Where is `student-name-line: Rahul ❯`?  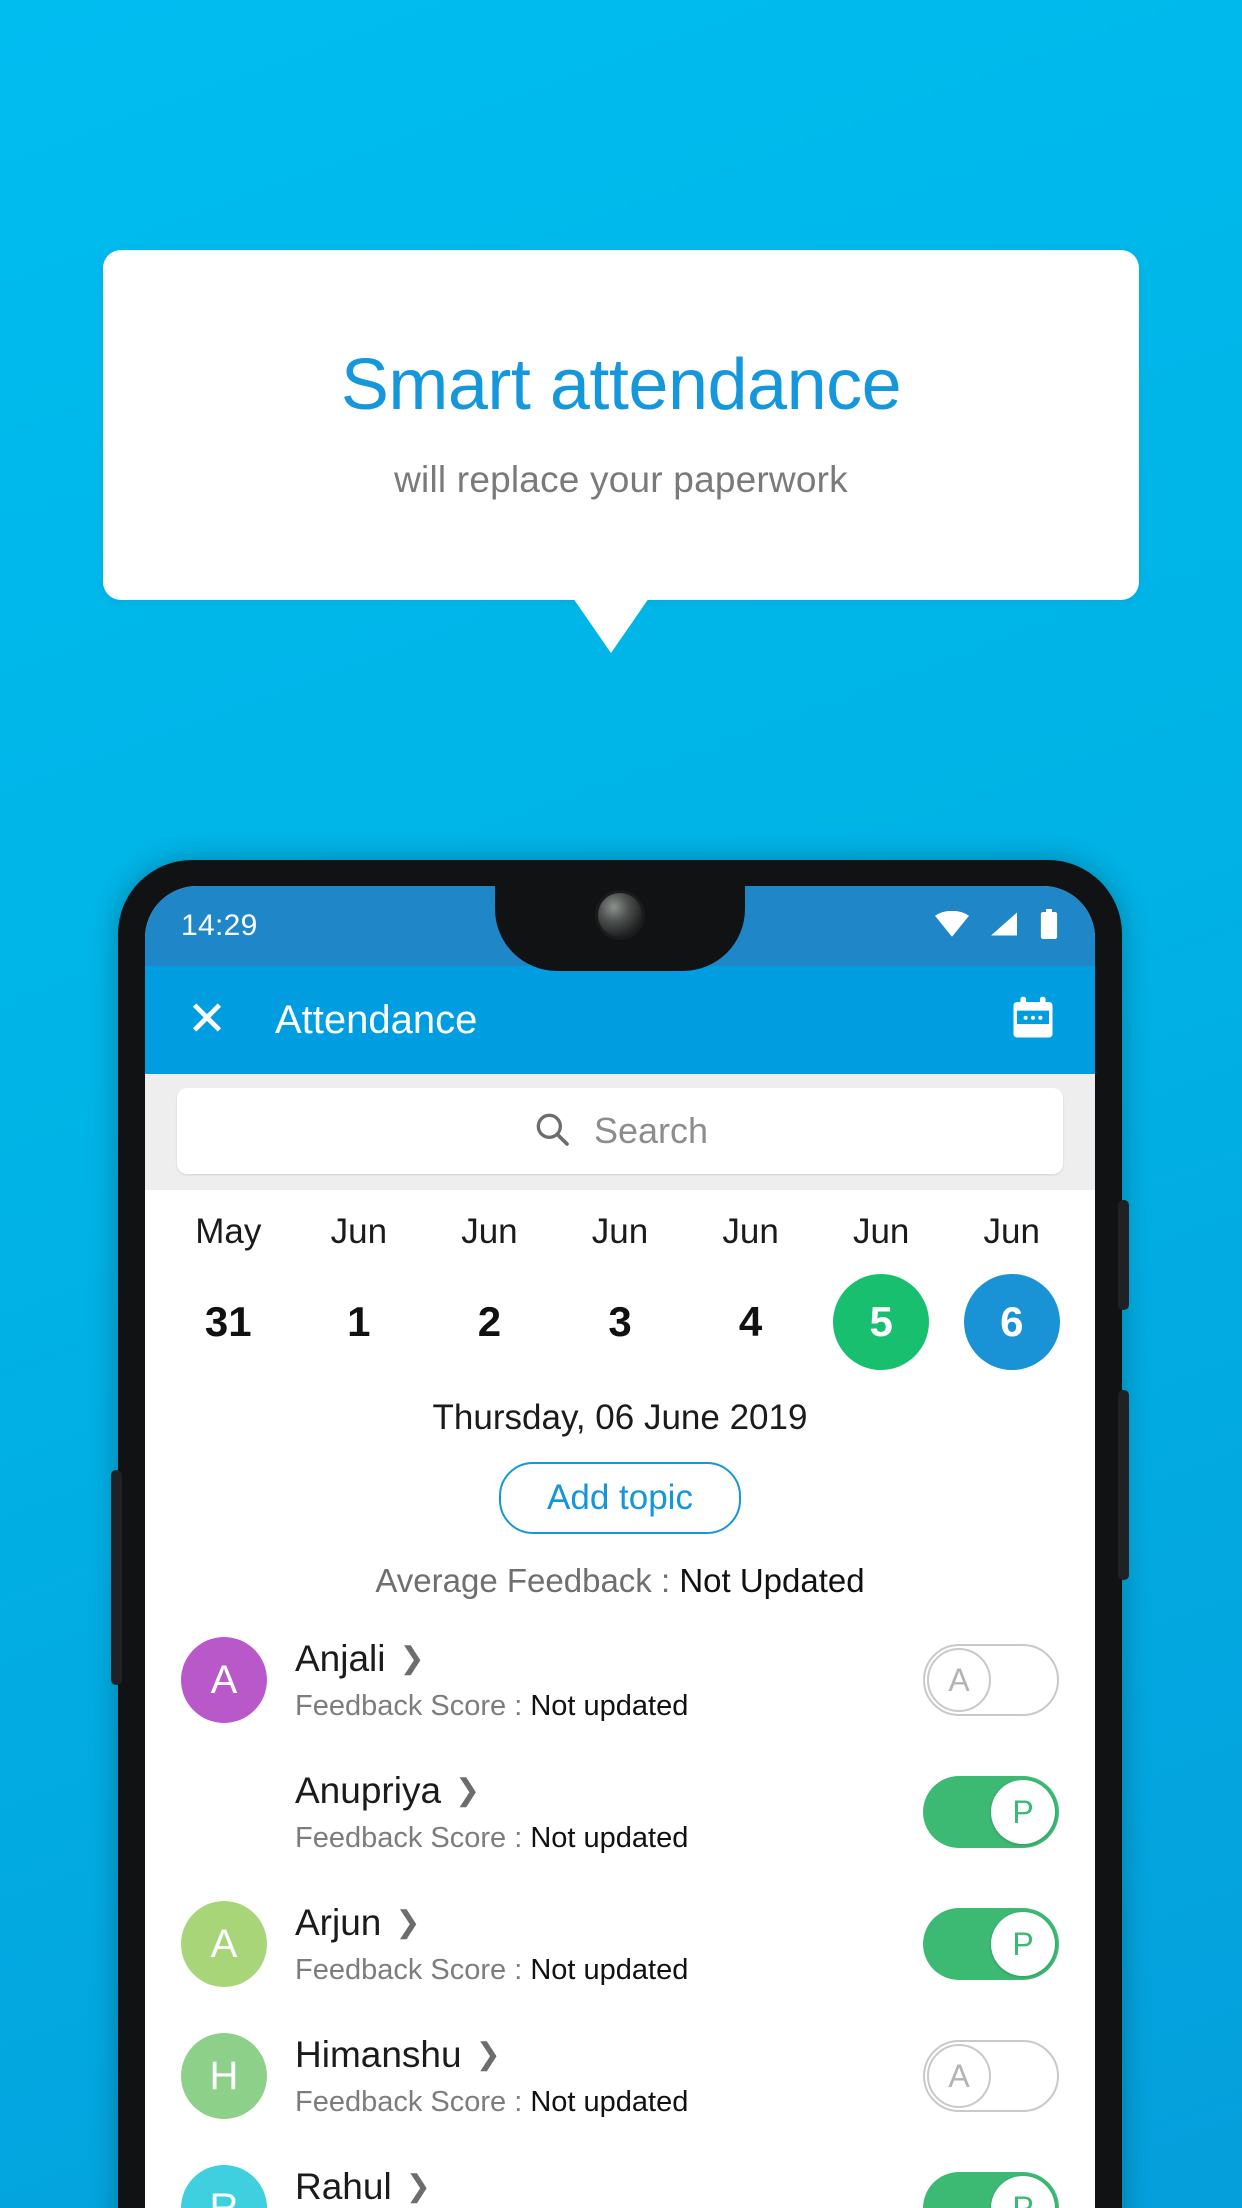
student-name-line: Rahul ❯ is located at coordinates (609, 2187).